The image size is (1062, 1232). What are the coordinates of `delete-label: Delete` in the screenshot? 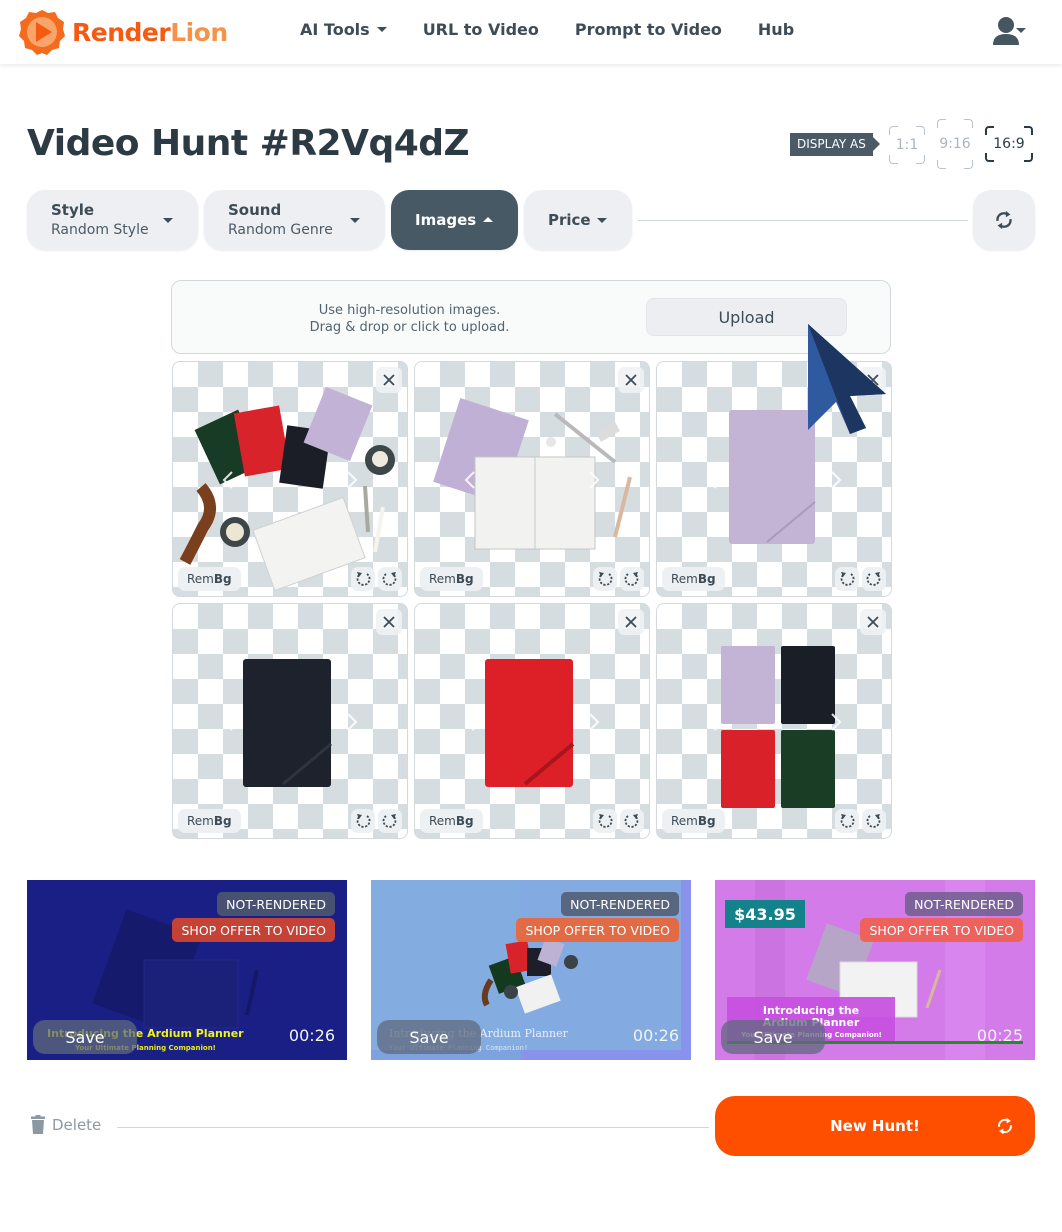 It's located at (77, 1124).